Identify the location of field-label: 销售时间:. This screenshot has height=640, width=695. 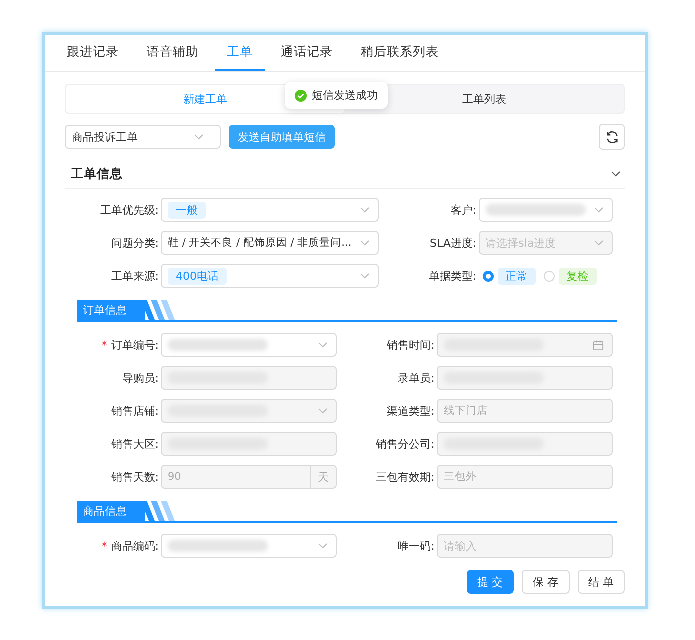
(411, 345).